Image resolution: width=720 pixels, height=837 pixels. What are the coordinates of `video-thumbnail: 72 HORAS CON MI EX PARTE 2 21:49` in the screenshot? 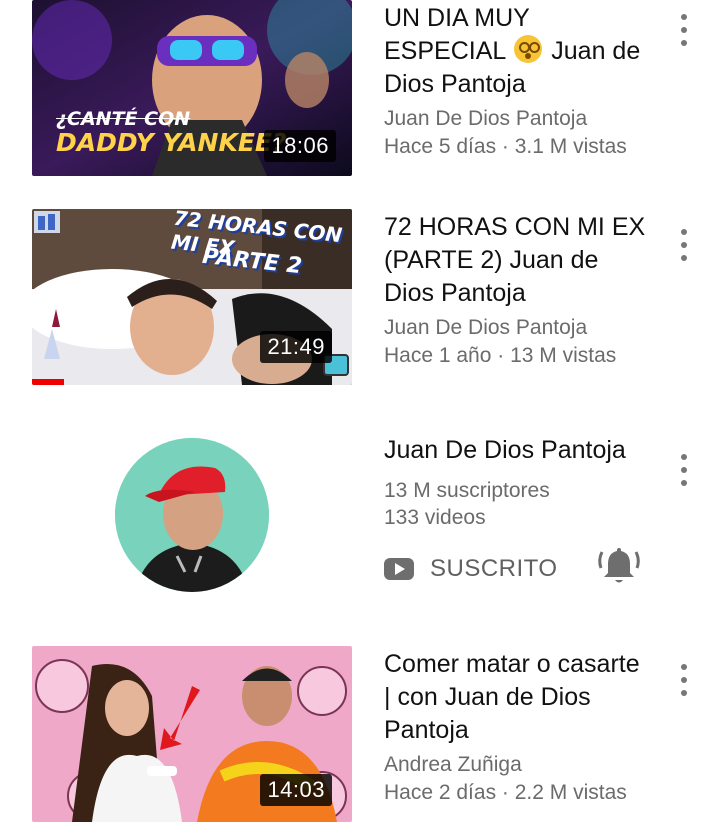 It's located at (192, 297).